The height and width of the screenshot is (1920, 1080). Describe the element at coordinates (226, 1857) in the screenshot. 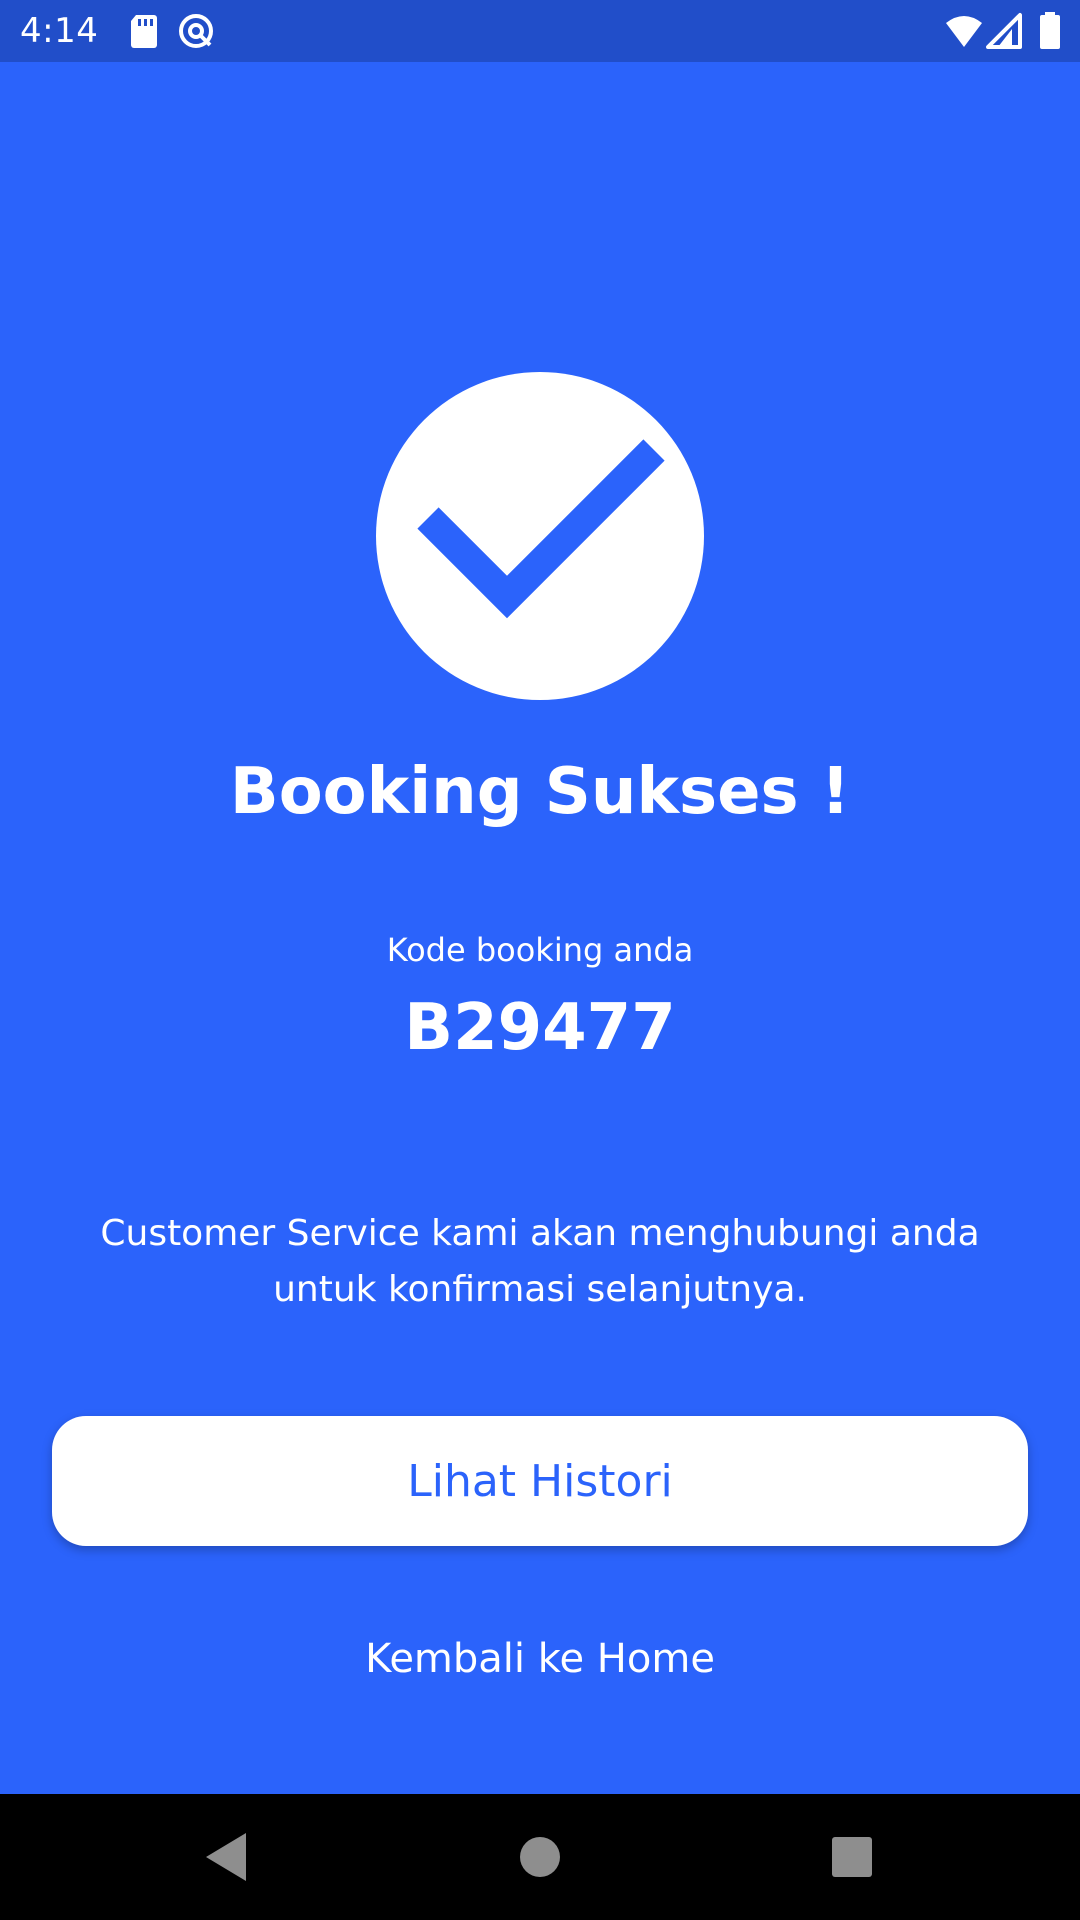

I see `back-icon` at that location.